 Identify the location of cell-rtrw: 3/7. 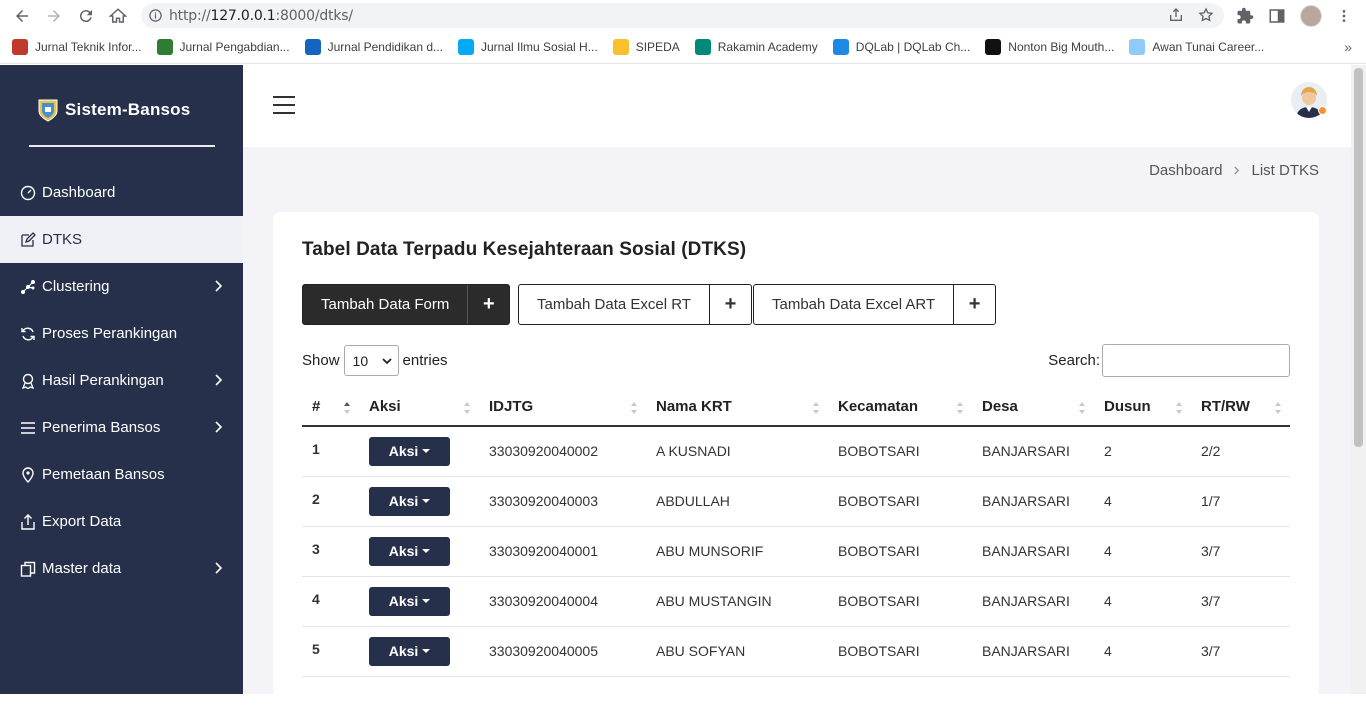
(1240, 651).